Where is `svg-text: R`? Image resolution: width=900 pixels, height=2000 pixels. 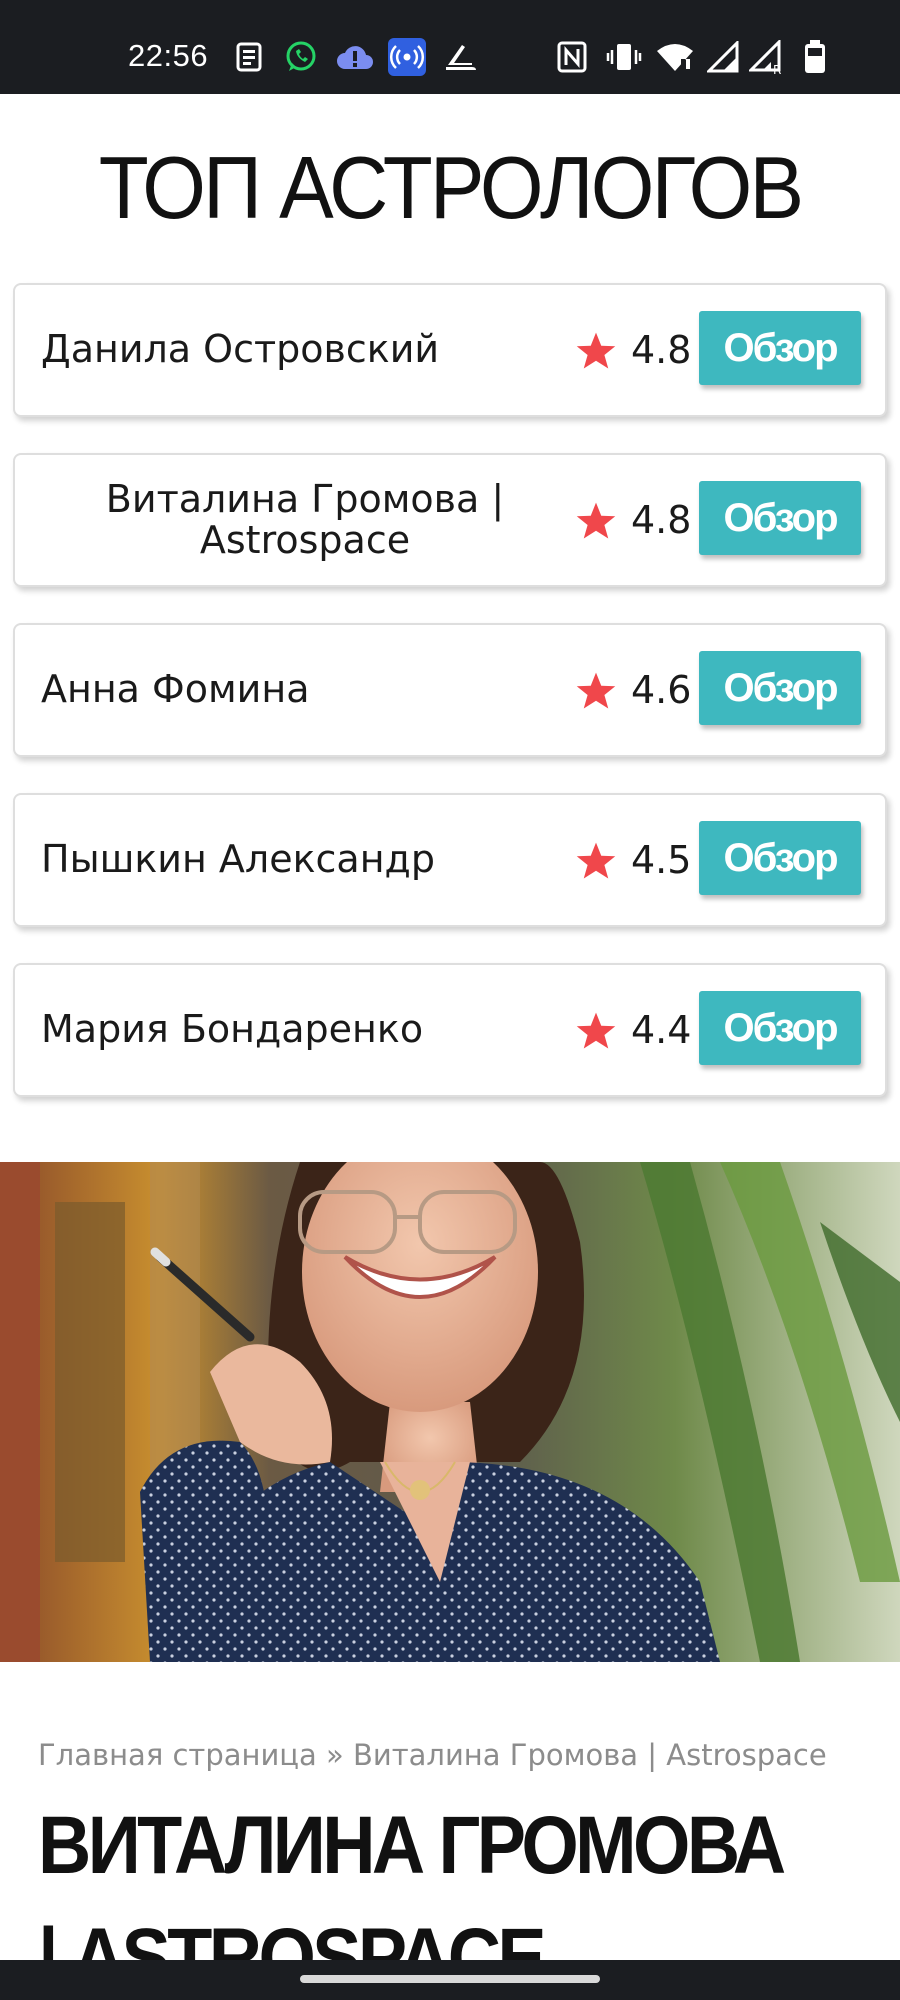
svg-text: R is located at coordinates (777, 68).